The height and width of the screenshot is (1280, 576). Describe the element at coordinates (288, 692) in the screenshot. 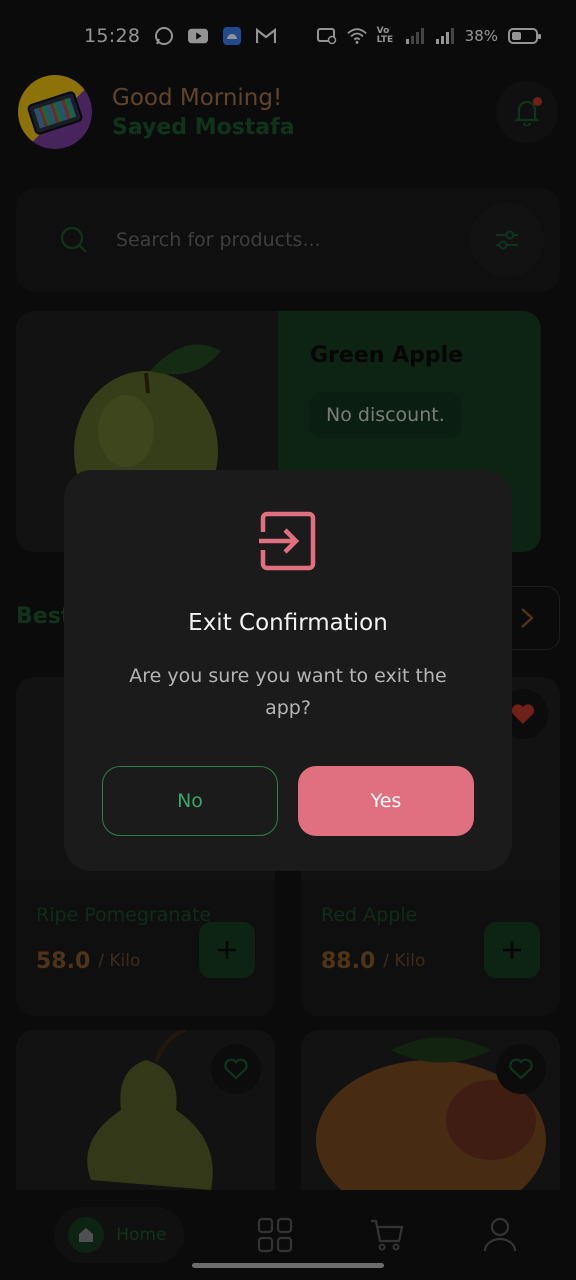

I see `dialog-message: Are you sure you want to exit the app?` at that location.